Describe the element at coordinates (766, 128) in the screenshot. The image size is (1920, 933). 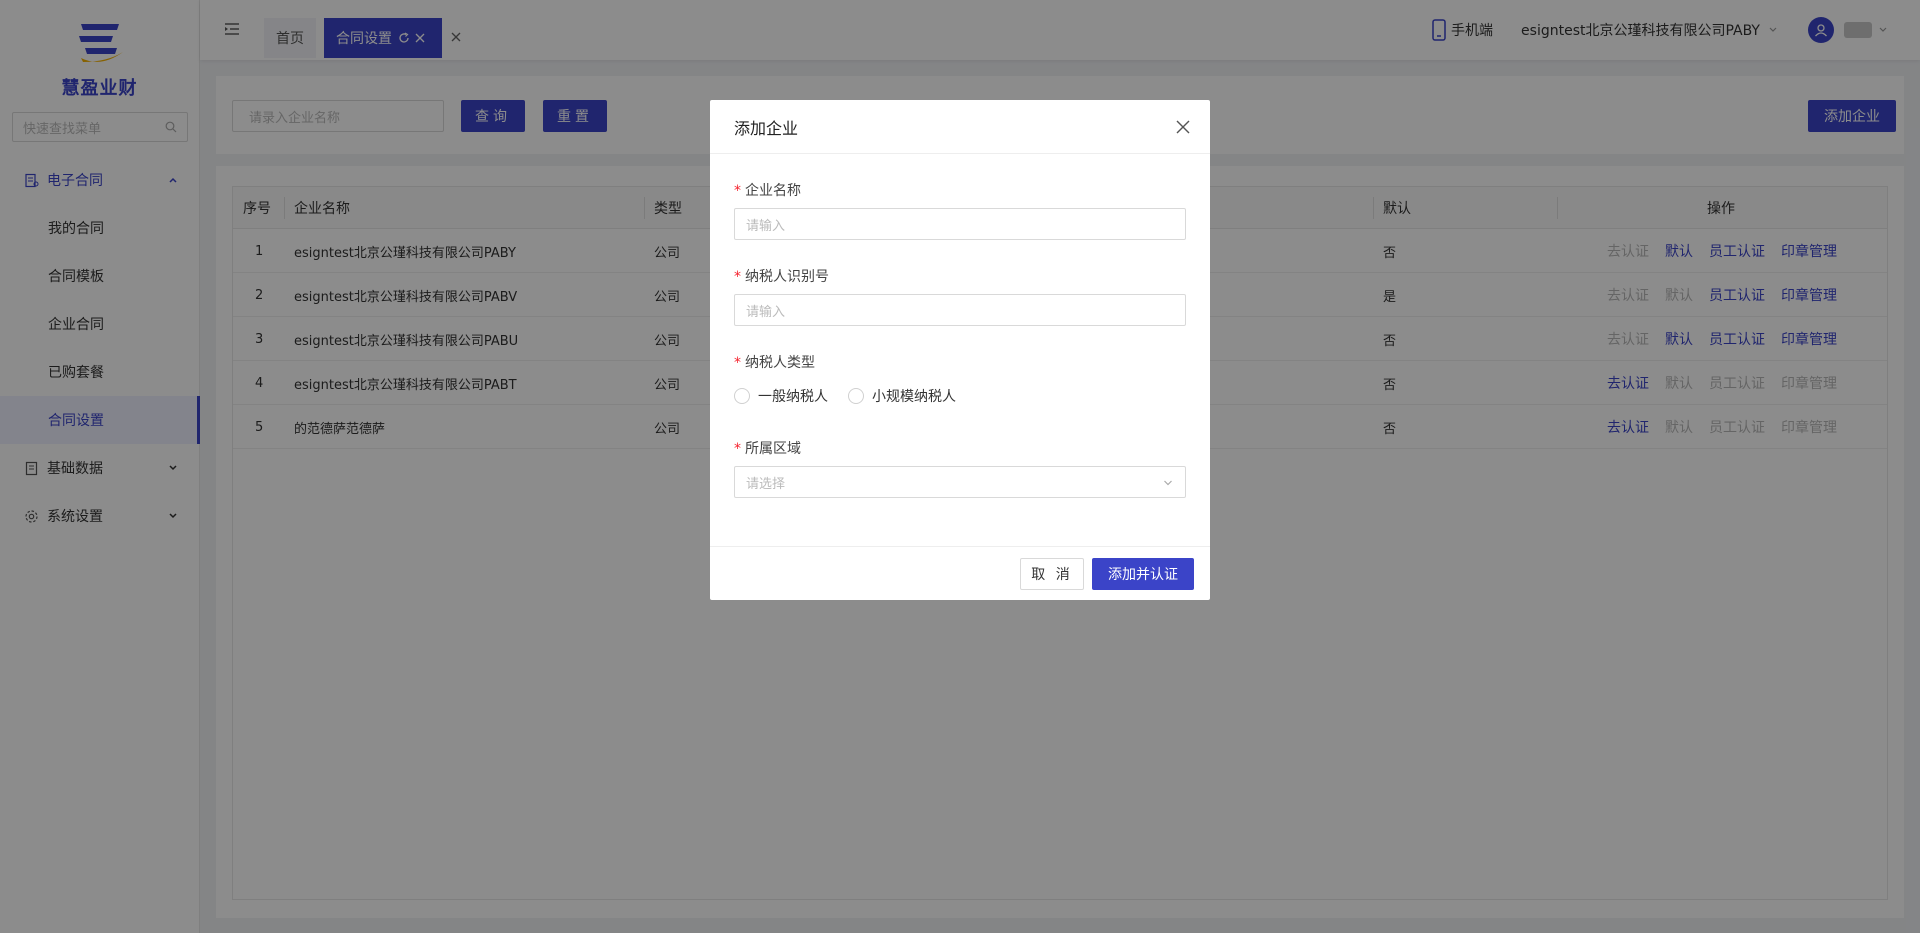
I see `dialog-title: 添加企业` at that location.